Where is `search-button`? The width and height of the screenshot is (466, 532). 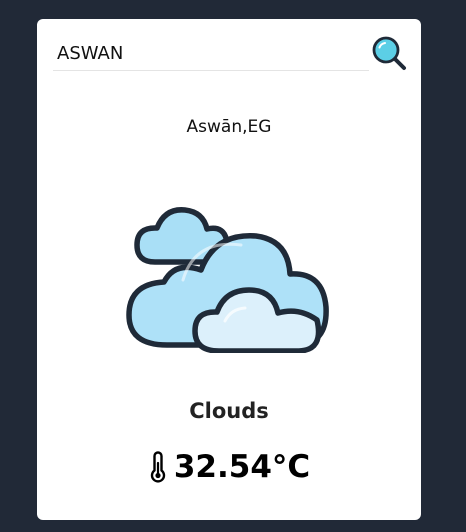
search-button is located at coordinates (390, 54).